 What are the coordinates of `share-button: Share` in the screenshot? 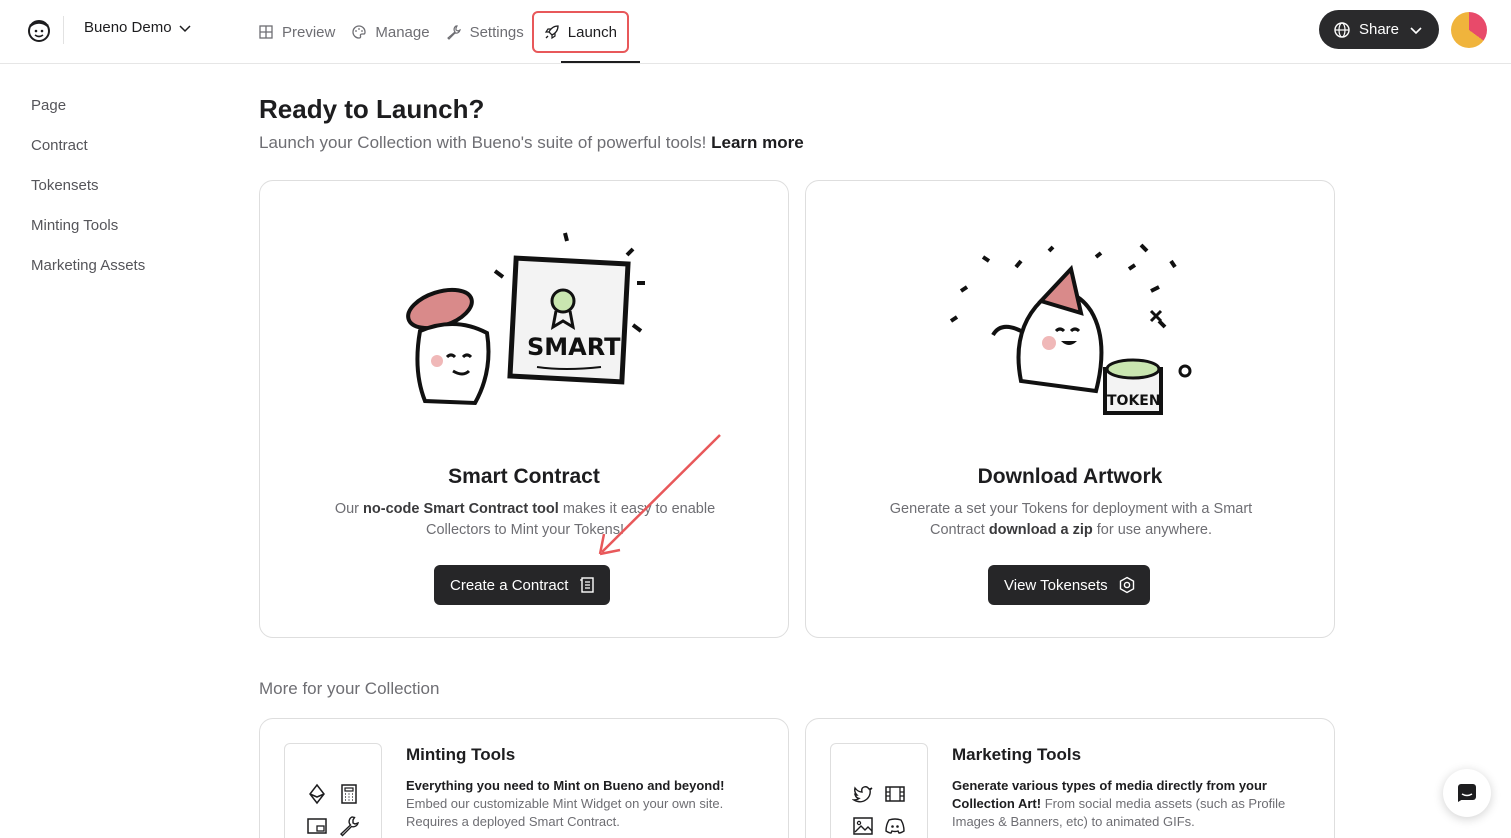 It's located at (1379, 29).